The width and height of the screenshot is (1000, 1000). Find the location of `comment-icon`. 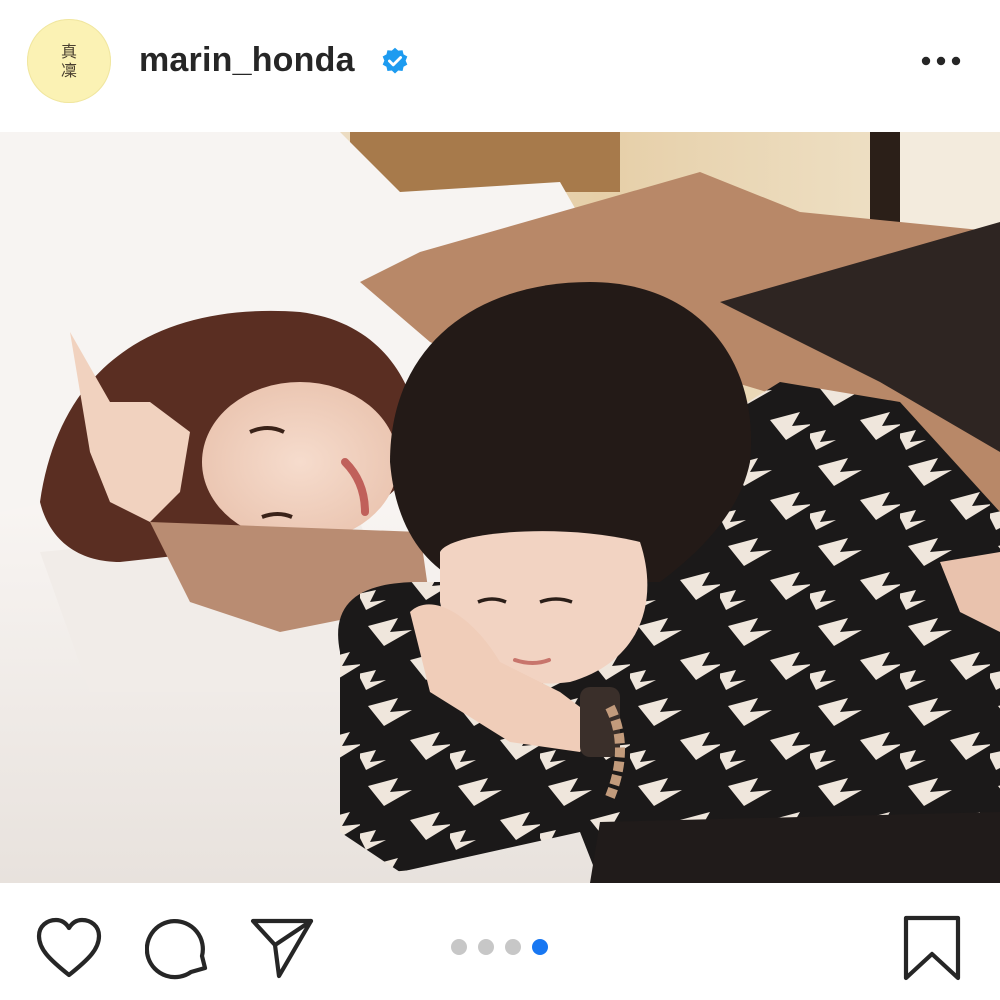

comment-icon is located at coordinates (178, 948).